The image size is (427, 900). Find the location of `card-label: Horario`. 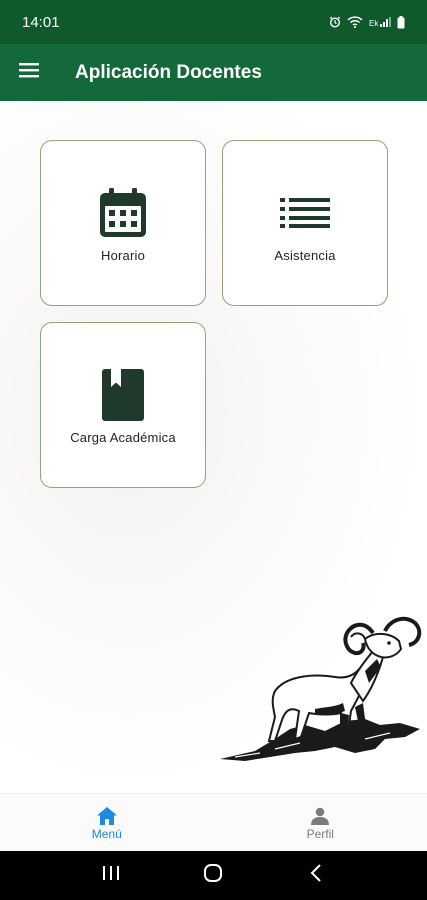

card-label: Horario is located at coordinates (123, 255).